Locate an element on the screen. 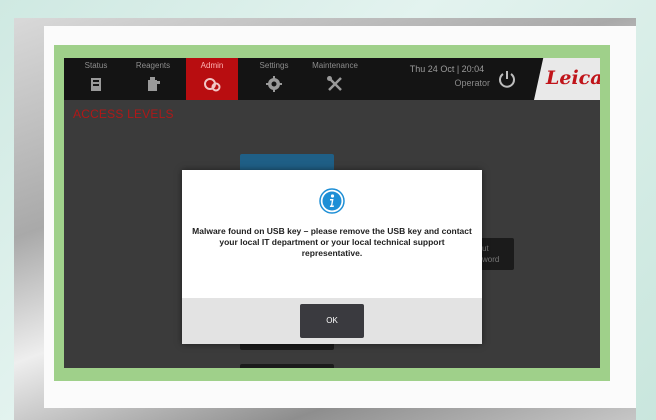 This screenshot has height=420, width=656. background-button is located at coordinates (287, 366).